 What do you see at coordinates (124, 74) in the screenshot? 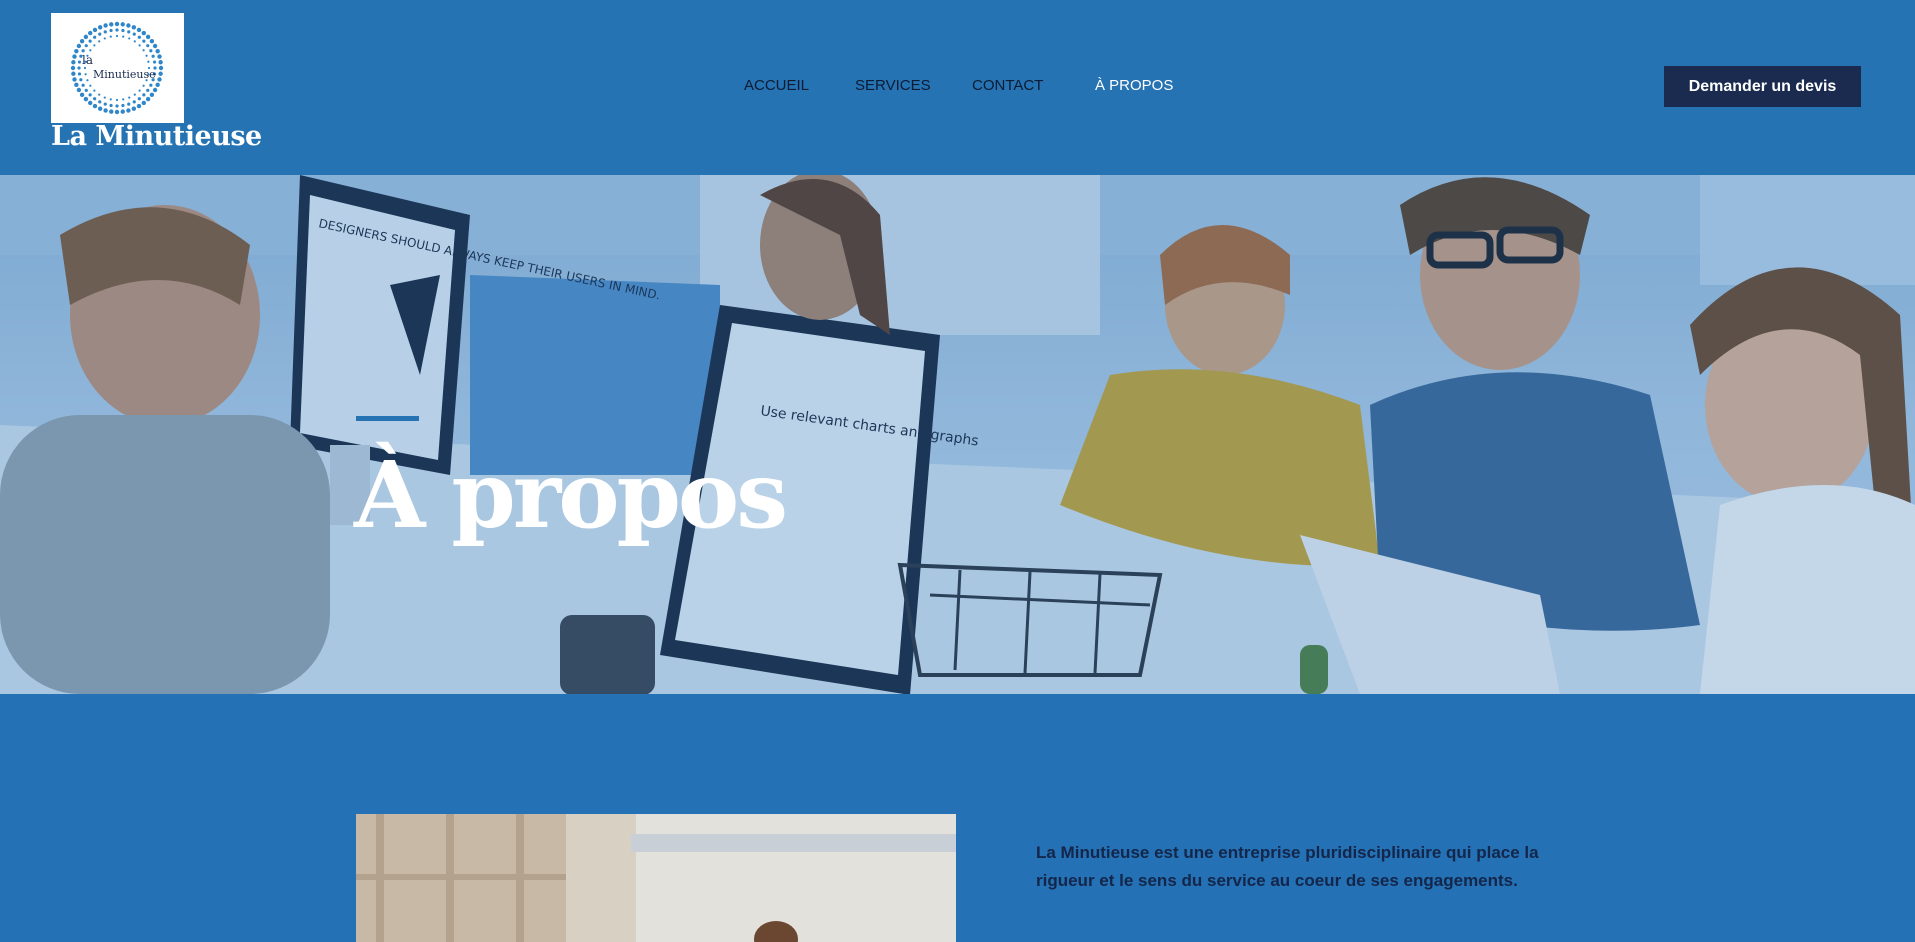
I see `logo-main-text: Minutieuse` at bounding box center [124, 74].